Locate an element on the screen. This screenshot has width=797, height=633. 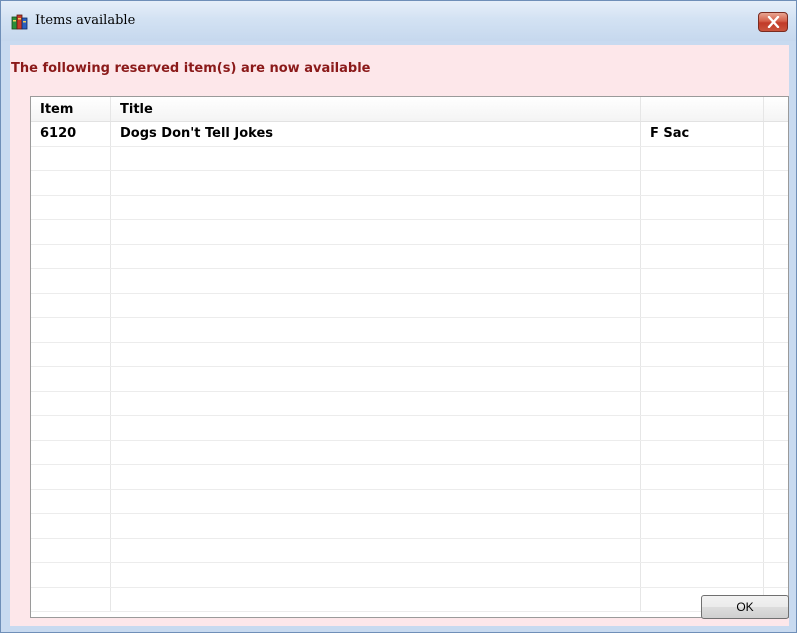
column-header-item: Item is located at coordinates (71, 109).